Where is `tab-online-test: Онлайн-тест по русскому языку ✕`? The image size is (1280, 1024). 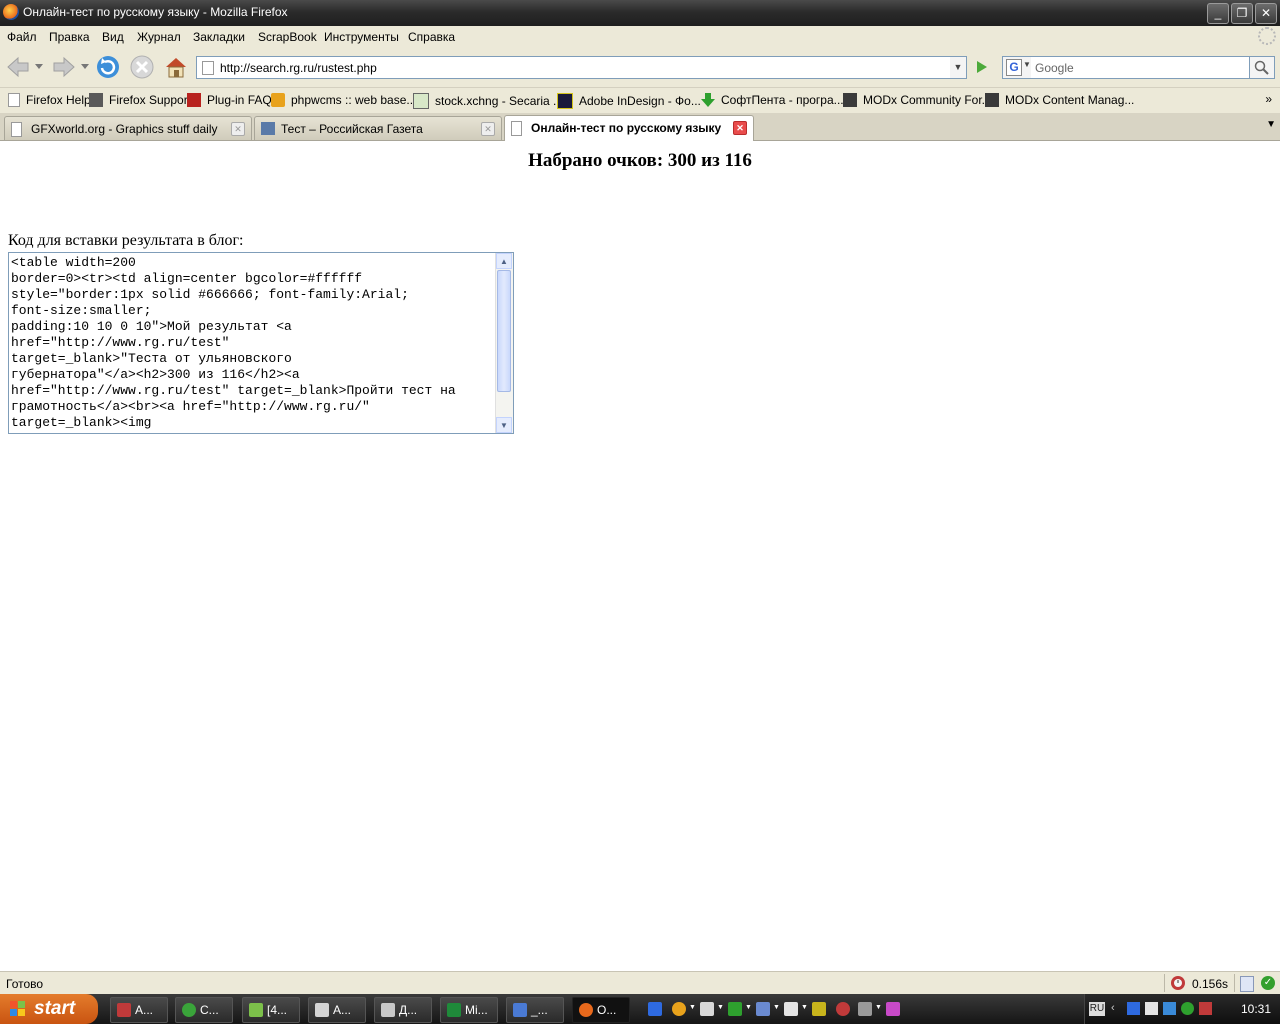 tab-online-test: Онлайн-тест по русскому языку ✕ is located at coordinates (629, 128).